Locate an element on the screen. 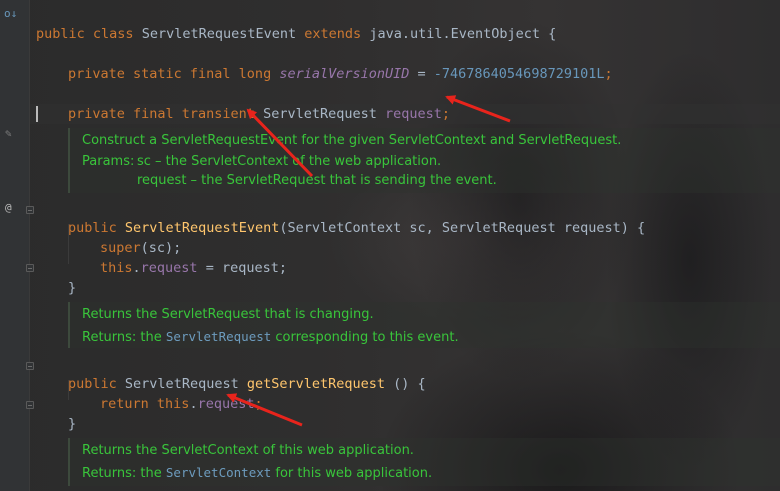  arrow-to-request-field is located at coordinates (478, 109).